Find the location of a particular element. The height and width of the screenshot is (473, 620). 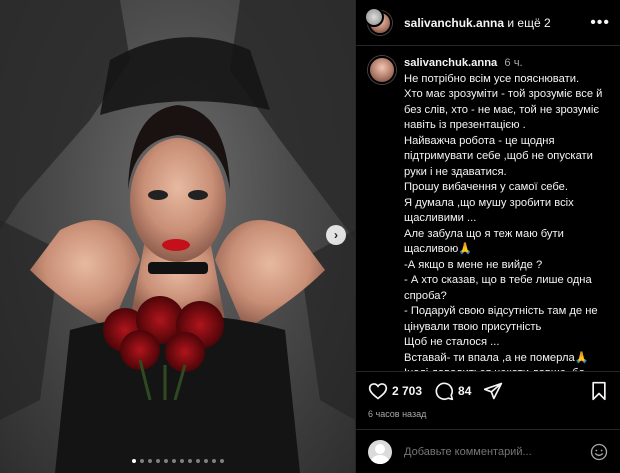

more-options-icon: ••• is located at coordinates (600, 23).